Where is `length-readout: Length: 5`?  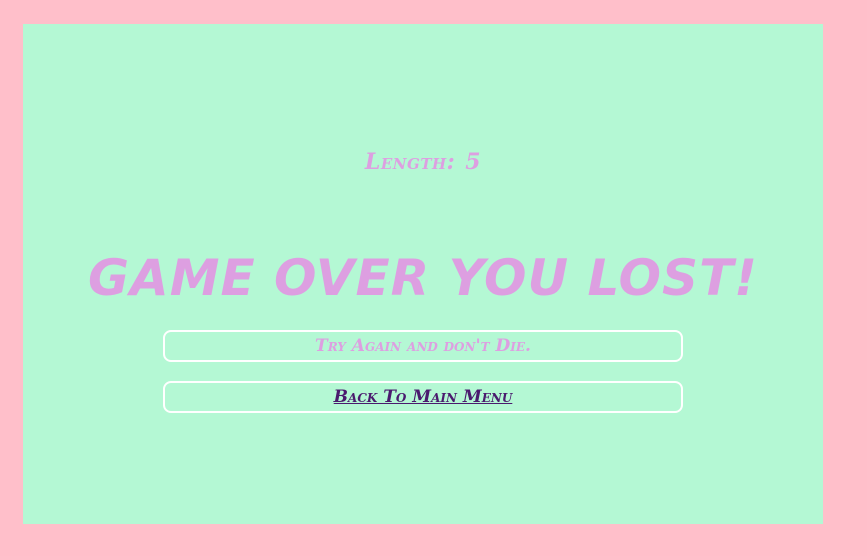
length-readout: Length: 5 is located at coordinates (423, 162).